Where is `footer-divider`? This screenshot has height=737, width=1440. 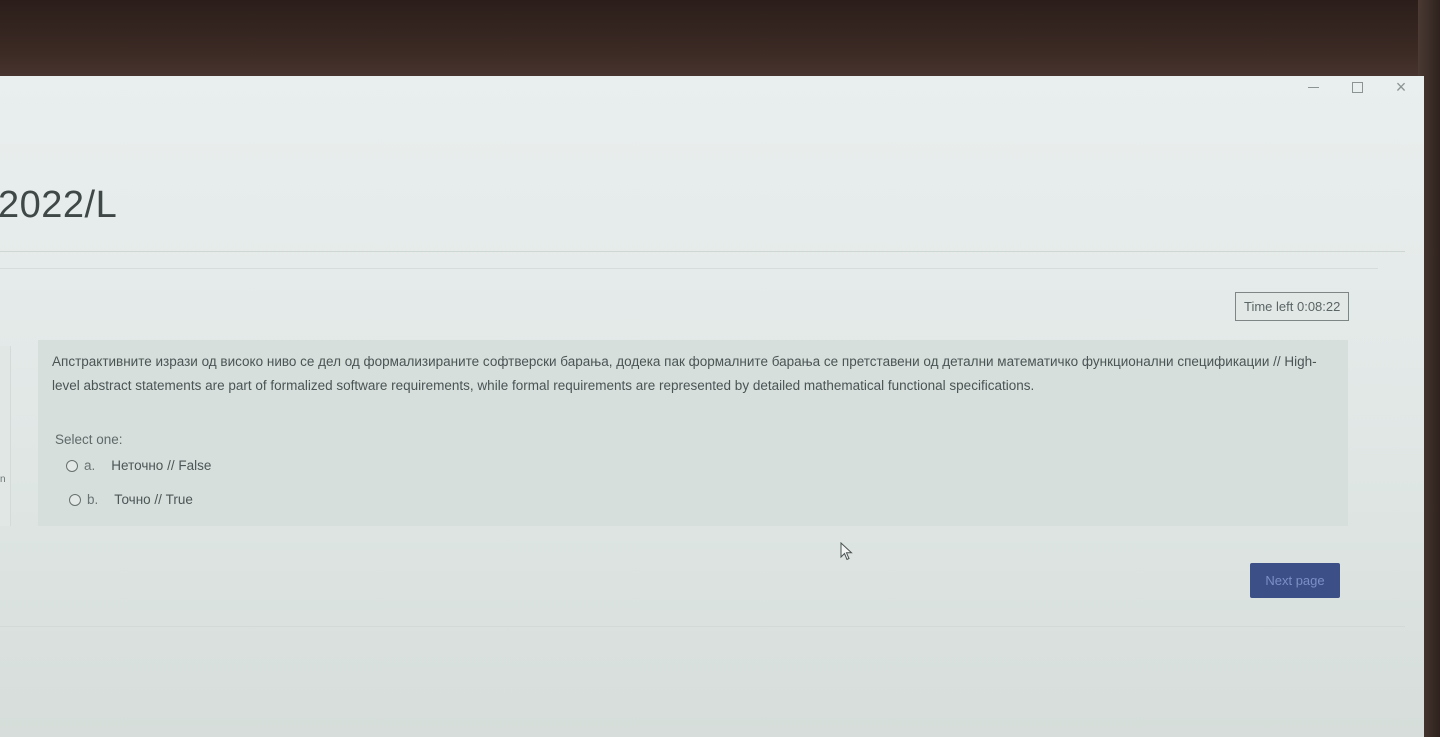
footer-divider is located at coordinates (702, 626).